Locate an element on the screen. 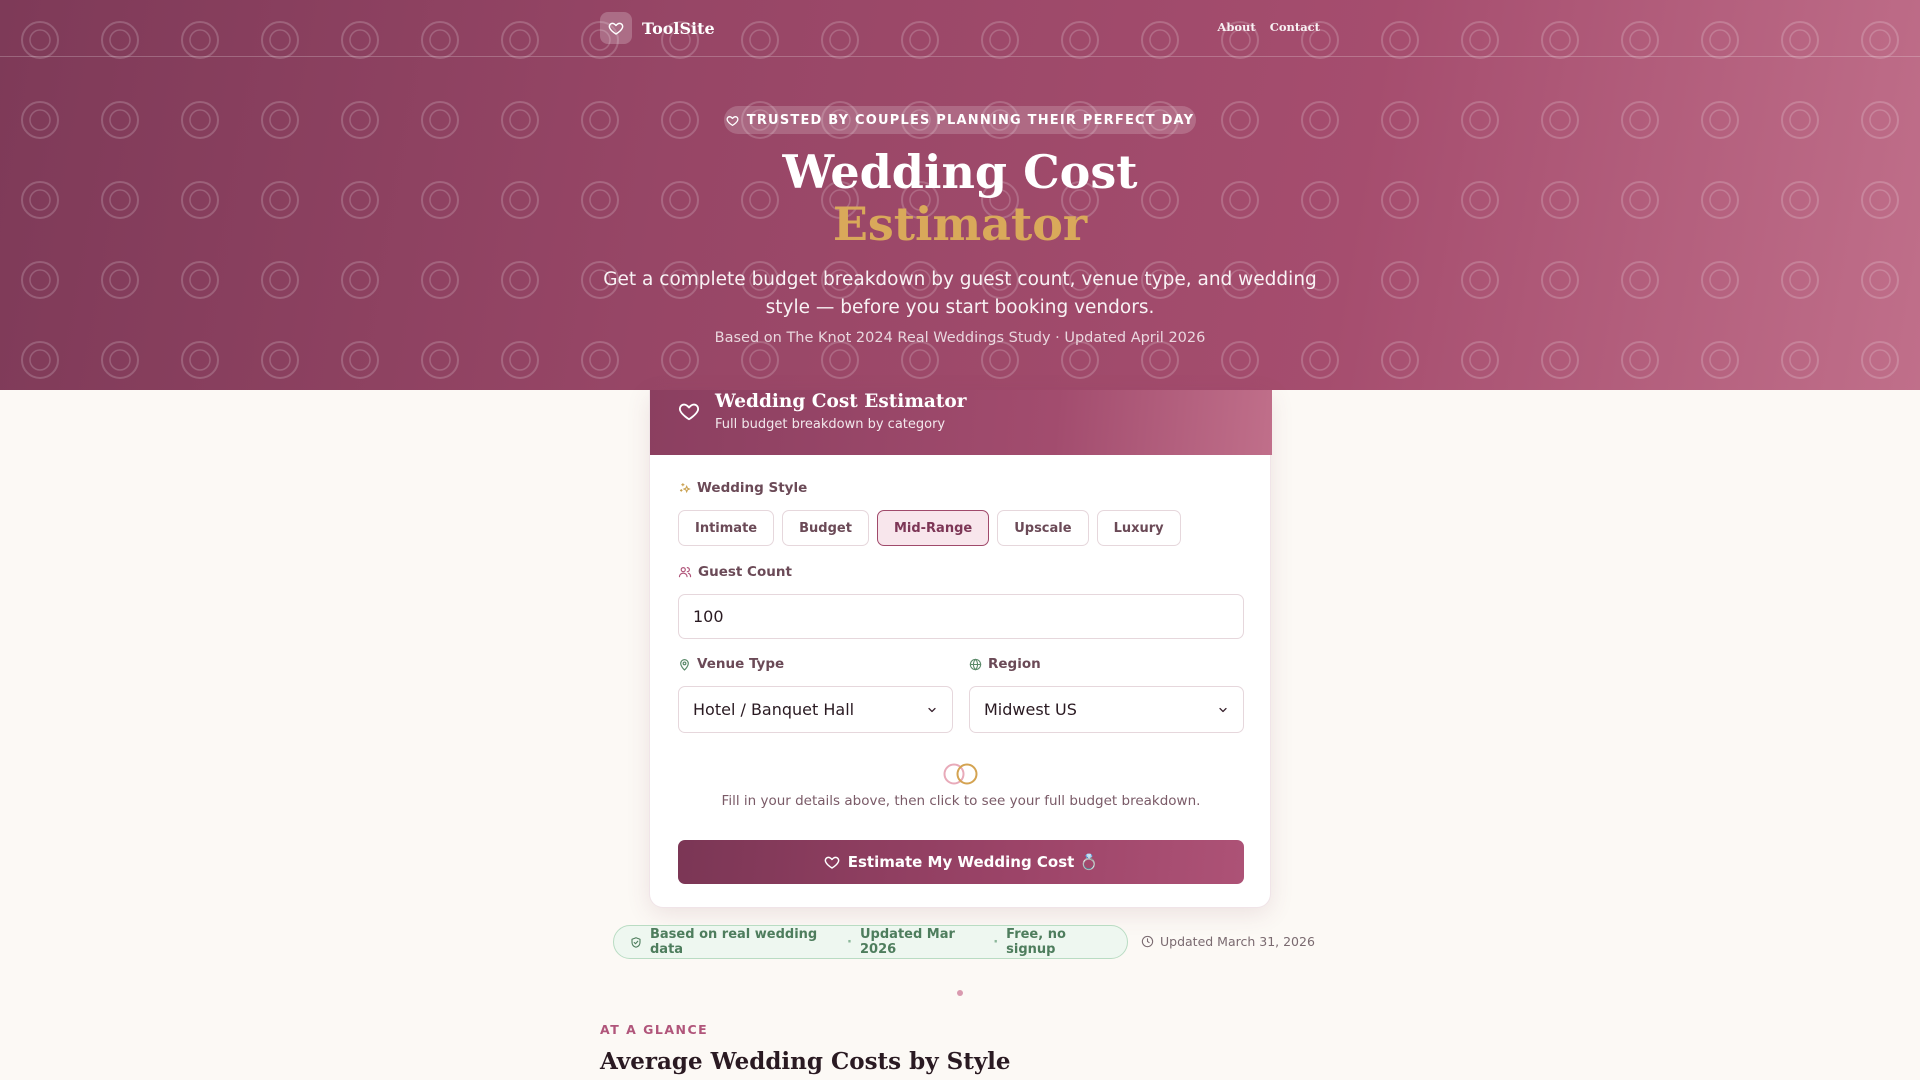 Image resolution: width=1920 pixels, height=1080 pixels. region-select: Midwest US is located at coordinates (1106, 709).